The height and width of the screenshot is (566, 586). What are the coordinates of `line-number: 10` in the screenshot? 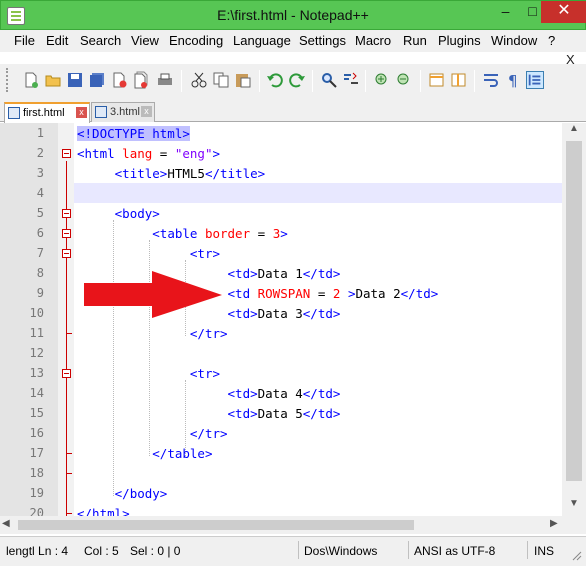 It's located at (36, 313).